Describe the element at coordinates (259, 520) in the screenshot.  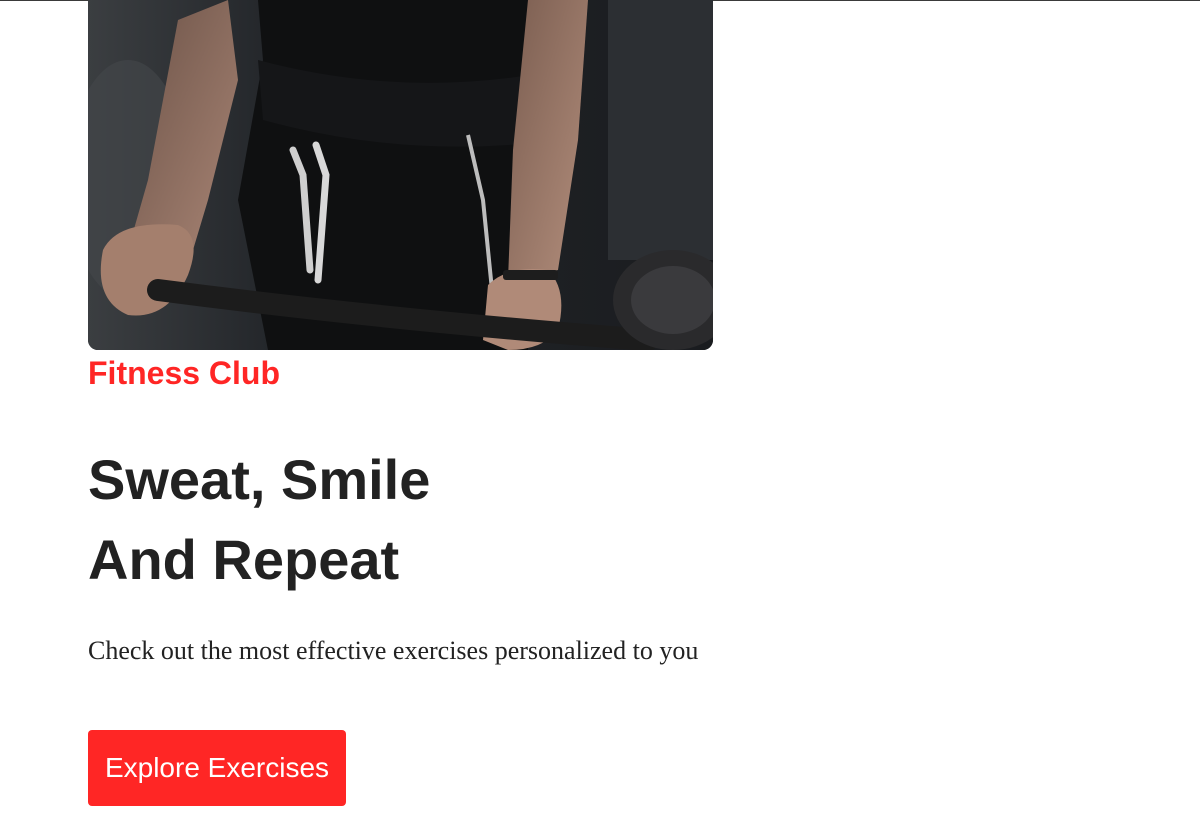
I see `hero-headline: Sweat, Smile And Repeat` at that location.